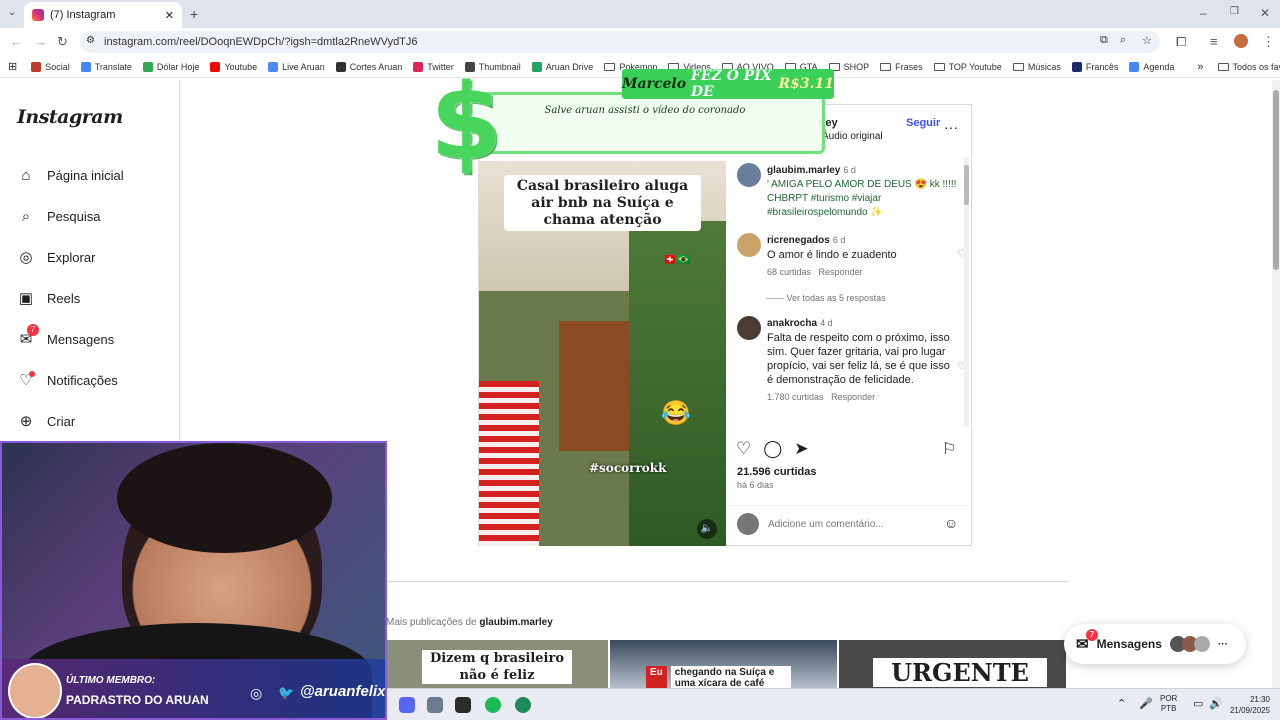 This screenshot has width=1280, height=720. Describe the element at coordinates (677, 383) in the screenshot. I see `garden` at that location.